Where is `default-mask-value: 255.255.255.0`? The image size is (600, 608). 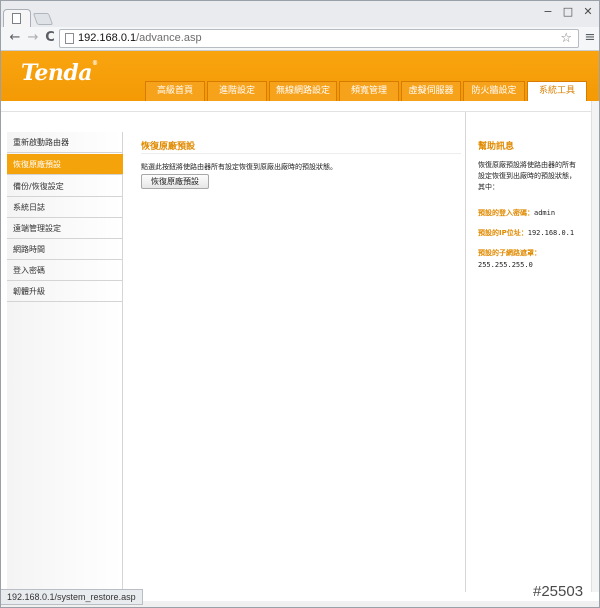
default-mask-value: 255.255.255.0 is located at coordinates (505, 265).